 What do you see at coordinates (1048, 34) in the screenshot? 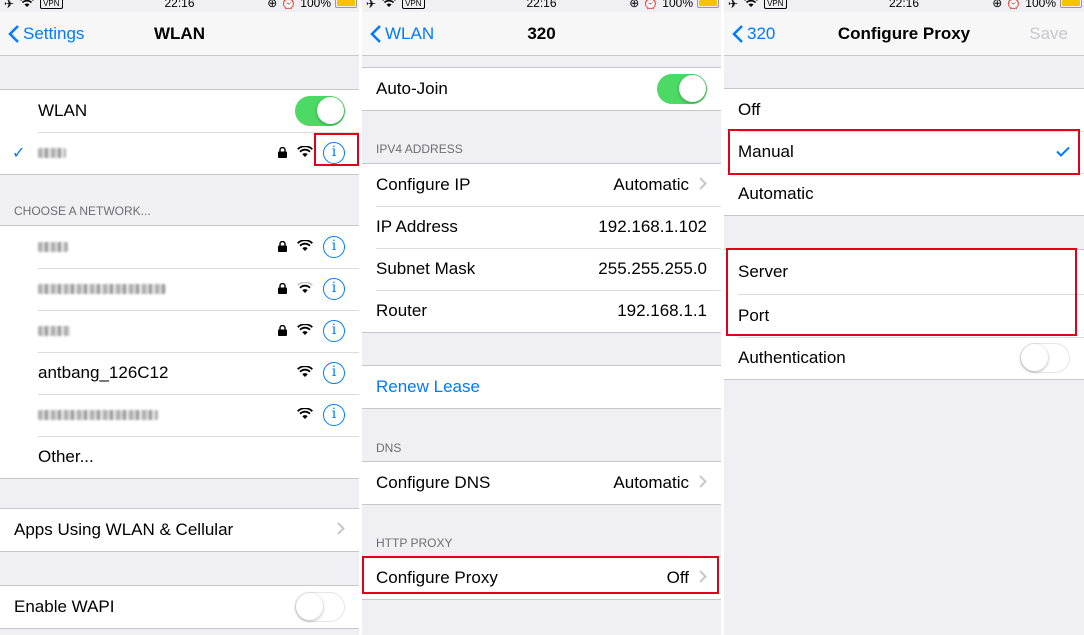
I see `save-button: Save` at bounding box center [1048, 34].